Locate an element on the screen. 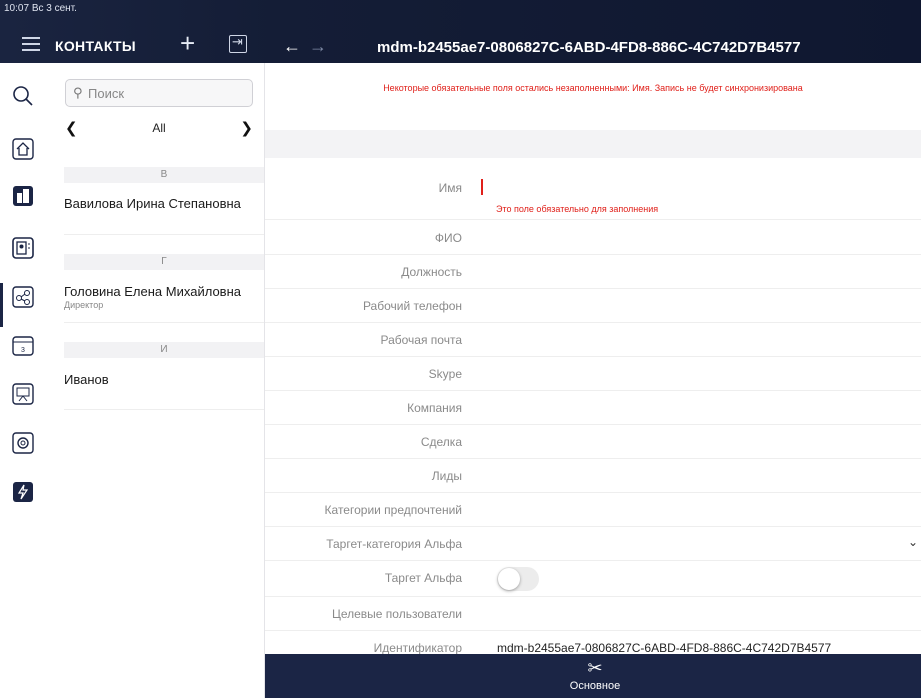 Image resolution: width=921 pixels, height=698 pixels. field-label: Skype is located at coordinates (445, 374).